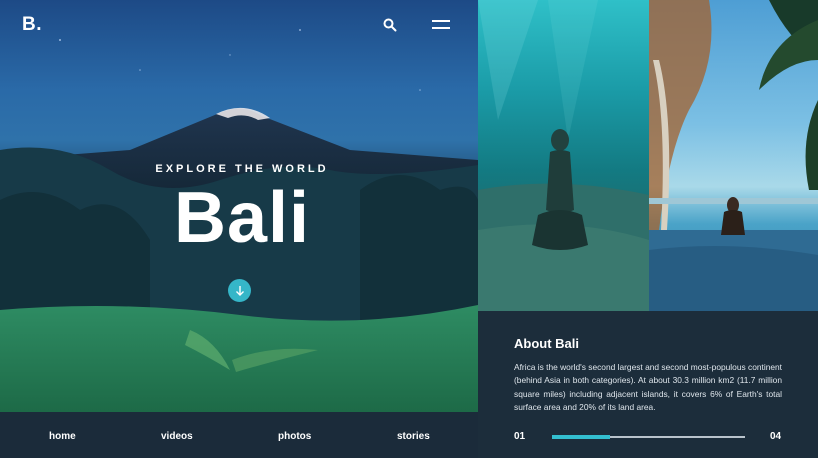  Describe the element at coordinates (62, 436) in the screenshot. I see `nav-item-home: home` at that location.